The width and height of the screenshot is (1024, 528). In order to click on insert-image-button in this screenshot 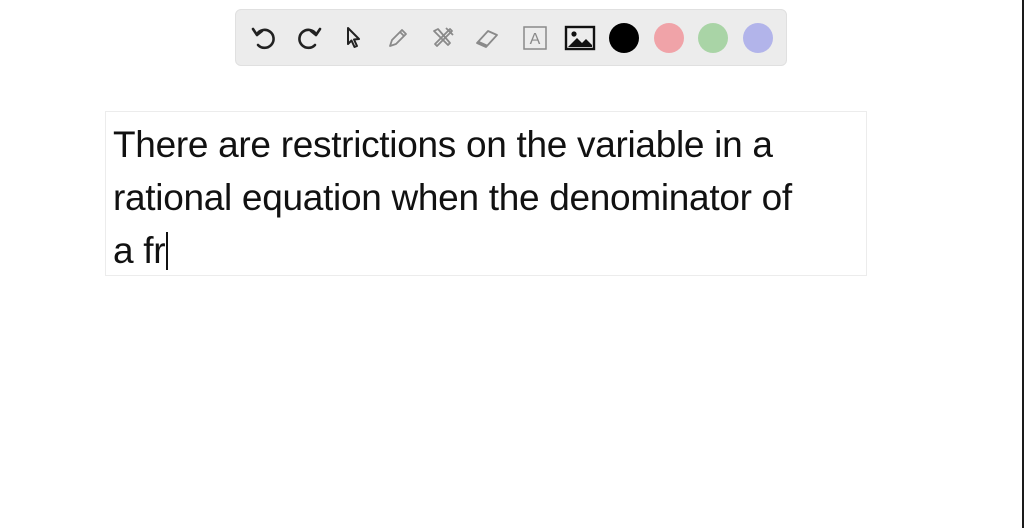, I will do `click(580, 38)`.